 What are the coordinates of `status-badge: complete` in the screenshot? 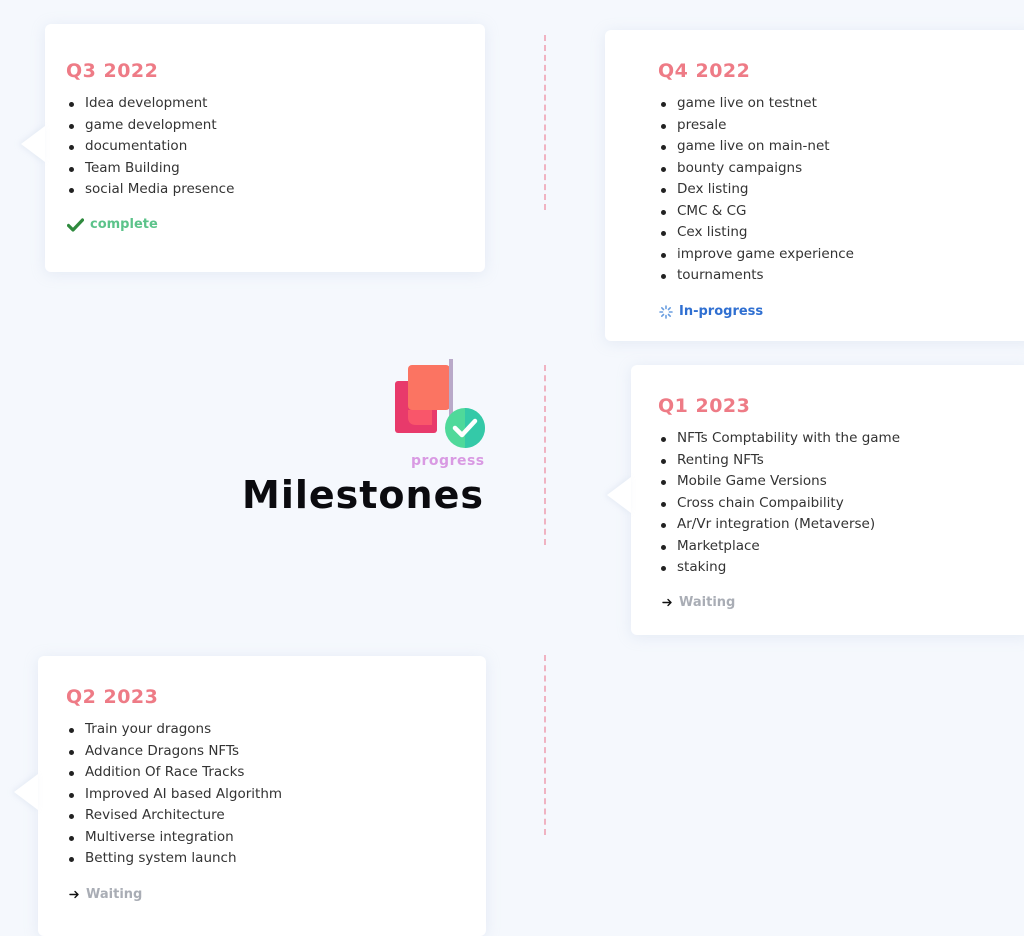 It's located at (112, 224).